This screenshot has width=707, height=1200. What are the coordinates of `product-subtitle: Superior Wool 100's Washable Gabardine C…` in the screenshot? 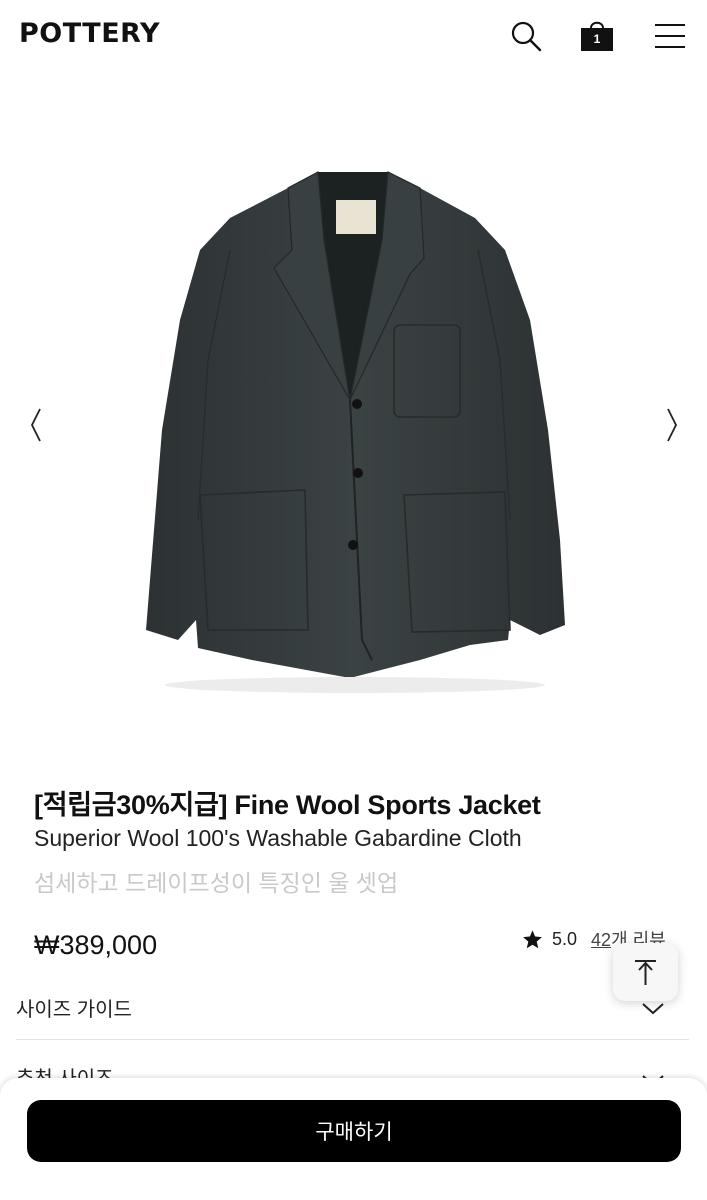 It's located at (278, 838).